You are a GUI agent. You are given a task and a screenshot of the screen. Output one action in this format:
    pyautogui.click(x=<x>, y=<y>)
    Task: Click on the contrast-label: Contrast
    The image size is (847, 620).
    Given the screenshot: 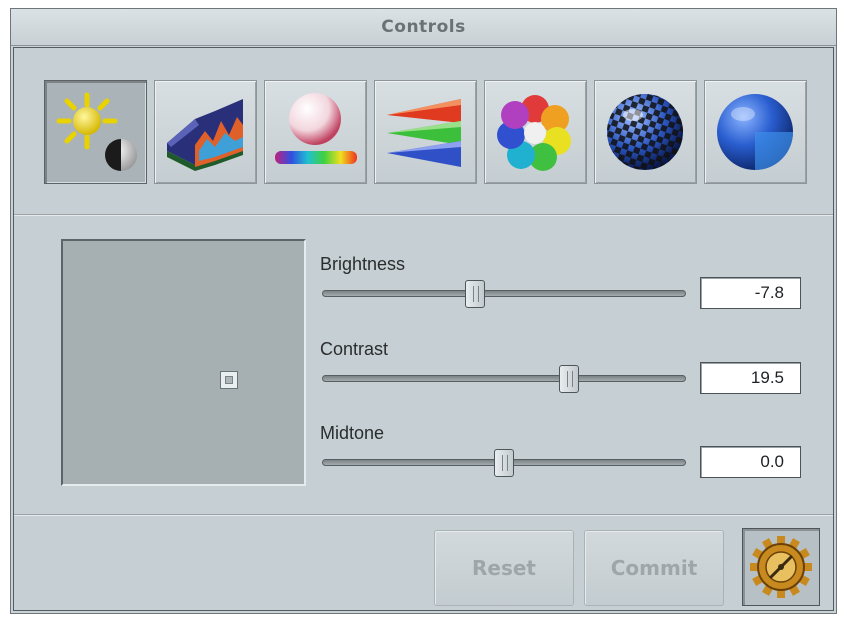 What is the action you would take?
    pyautogui.click(x=354, y=349)
    